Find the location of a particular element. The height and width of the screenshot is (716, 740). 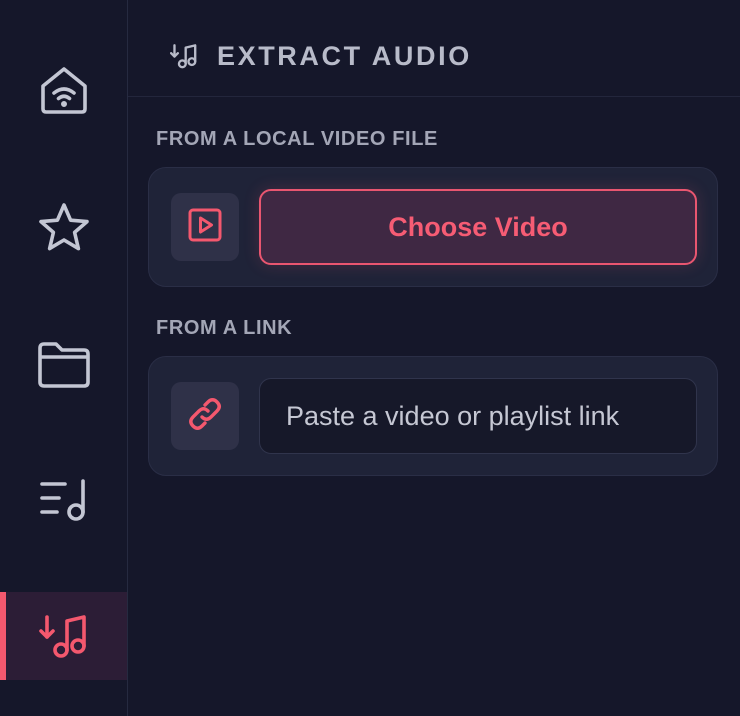

link-icon-box is located at coordinates (205, 416).